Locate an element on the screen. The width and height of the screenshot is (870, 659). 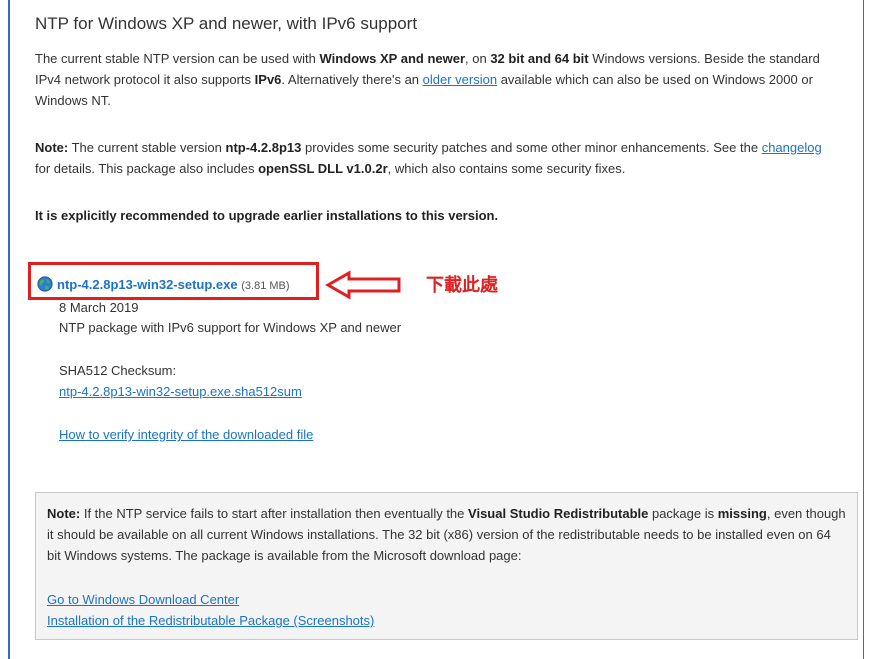
note-text: The current stable version is located at coordinates (147, 147).